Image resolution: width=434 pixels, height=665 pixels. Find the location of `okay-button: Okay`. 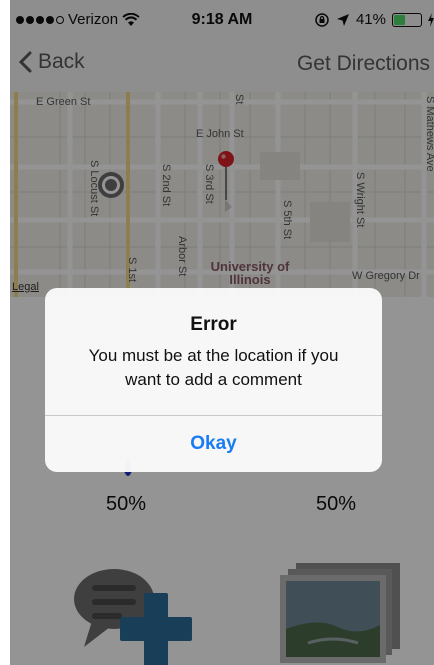

okay-button: Okay is located at coordinates (213, 444).